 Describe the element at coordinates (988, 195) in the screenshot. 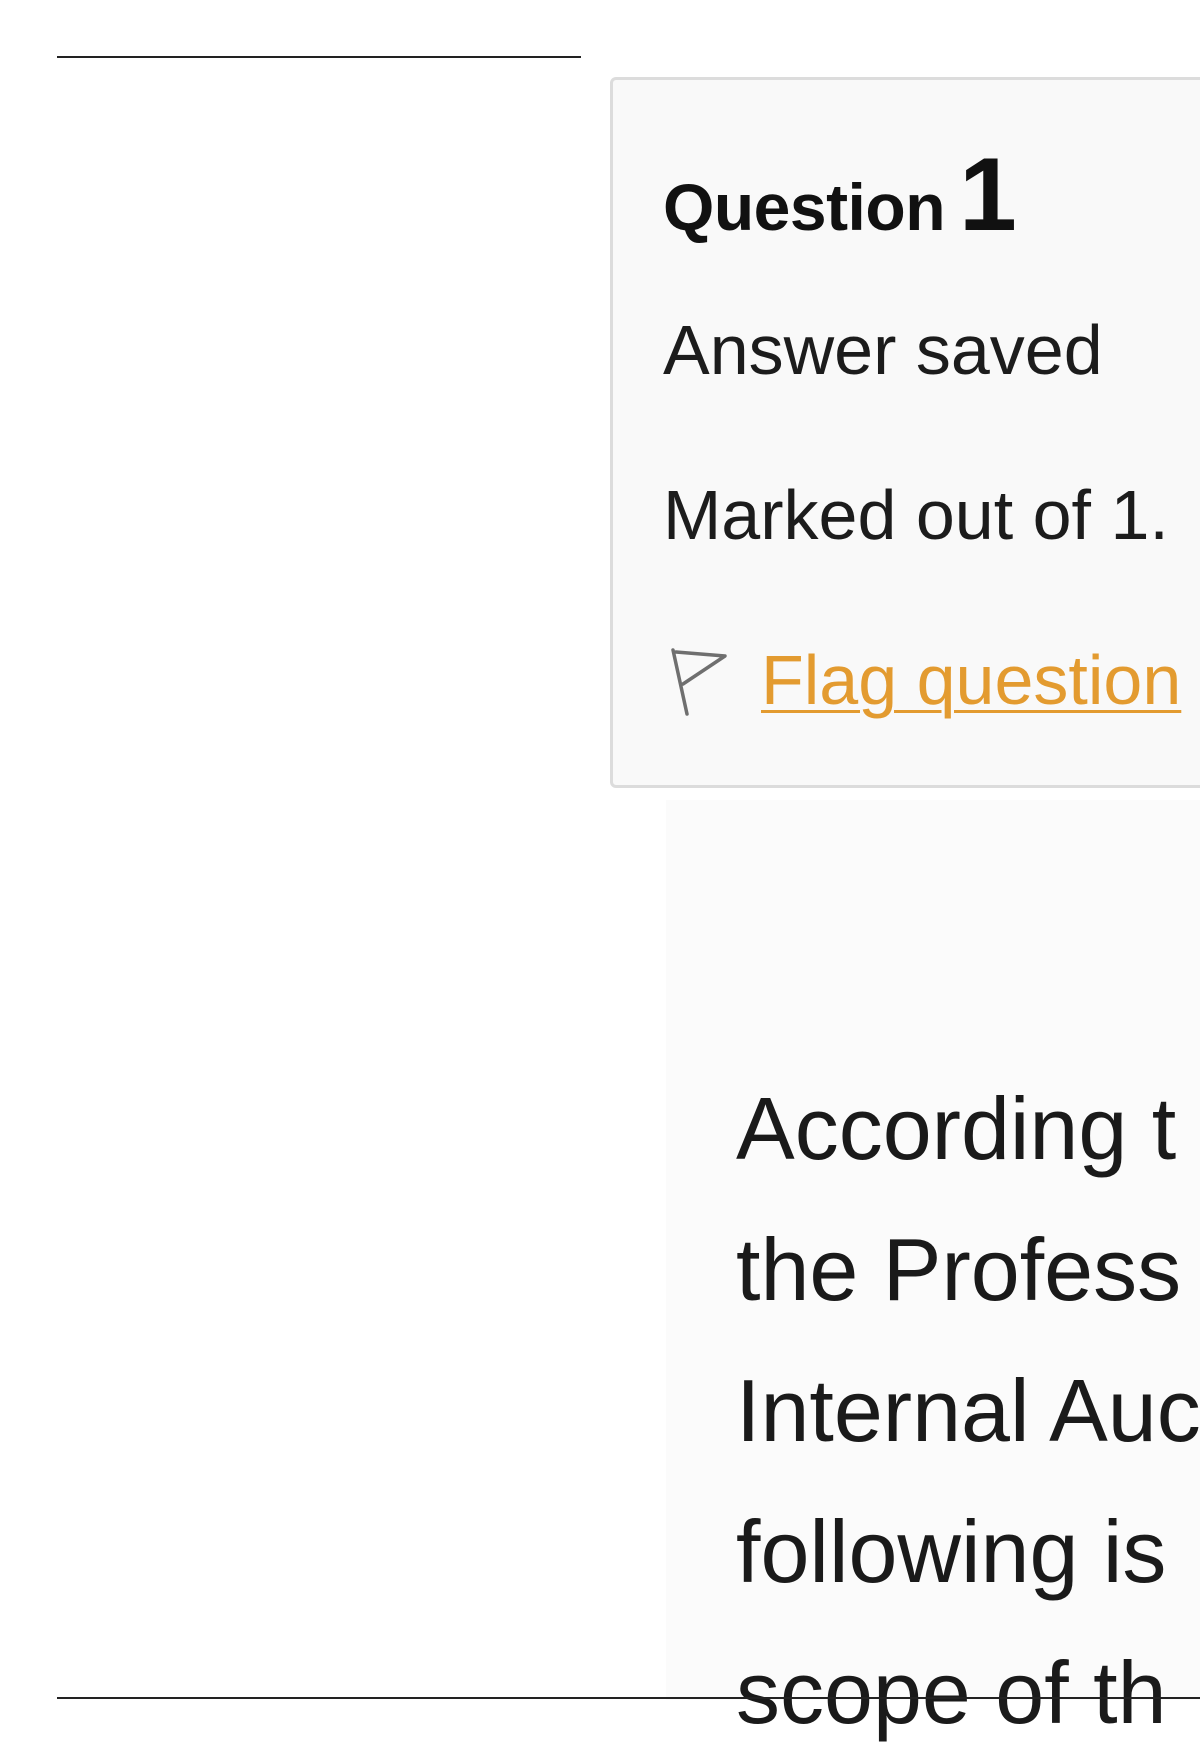

I see `question-number: 1` at that location.